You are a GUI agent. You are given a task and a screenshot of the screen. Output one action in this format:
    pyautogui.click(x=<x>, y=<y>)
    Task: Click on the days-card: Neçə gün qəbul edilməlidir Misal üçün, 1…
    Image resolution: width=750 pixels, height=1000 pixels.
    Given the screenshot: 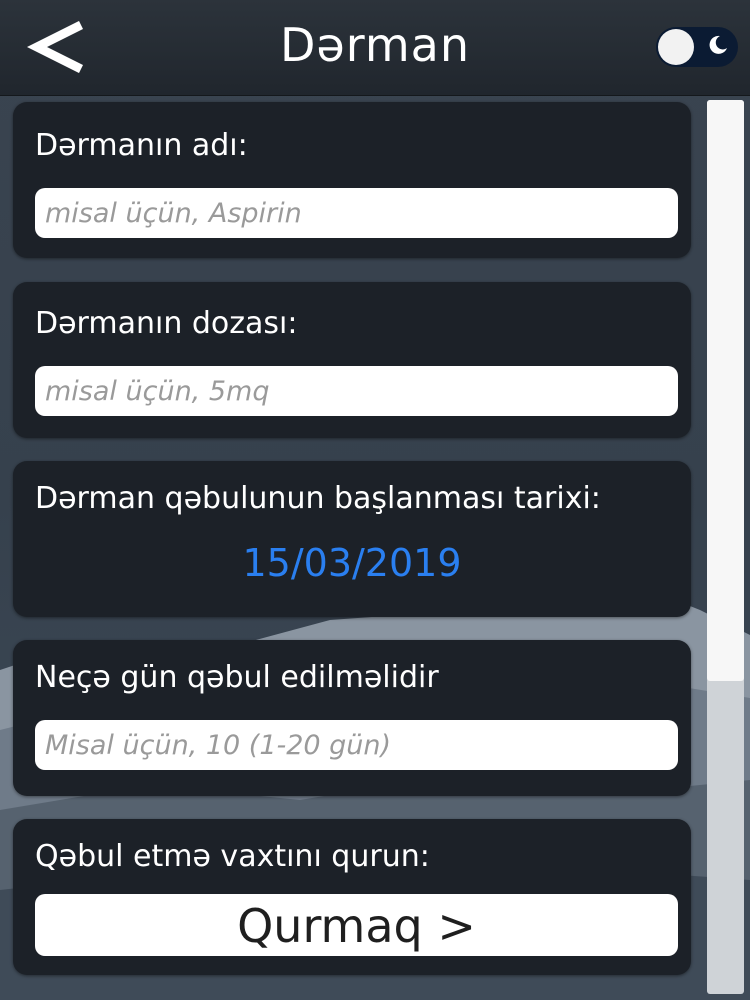 What is the action you would take?
    pyautogui.click(x=352, y=718)
    